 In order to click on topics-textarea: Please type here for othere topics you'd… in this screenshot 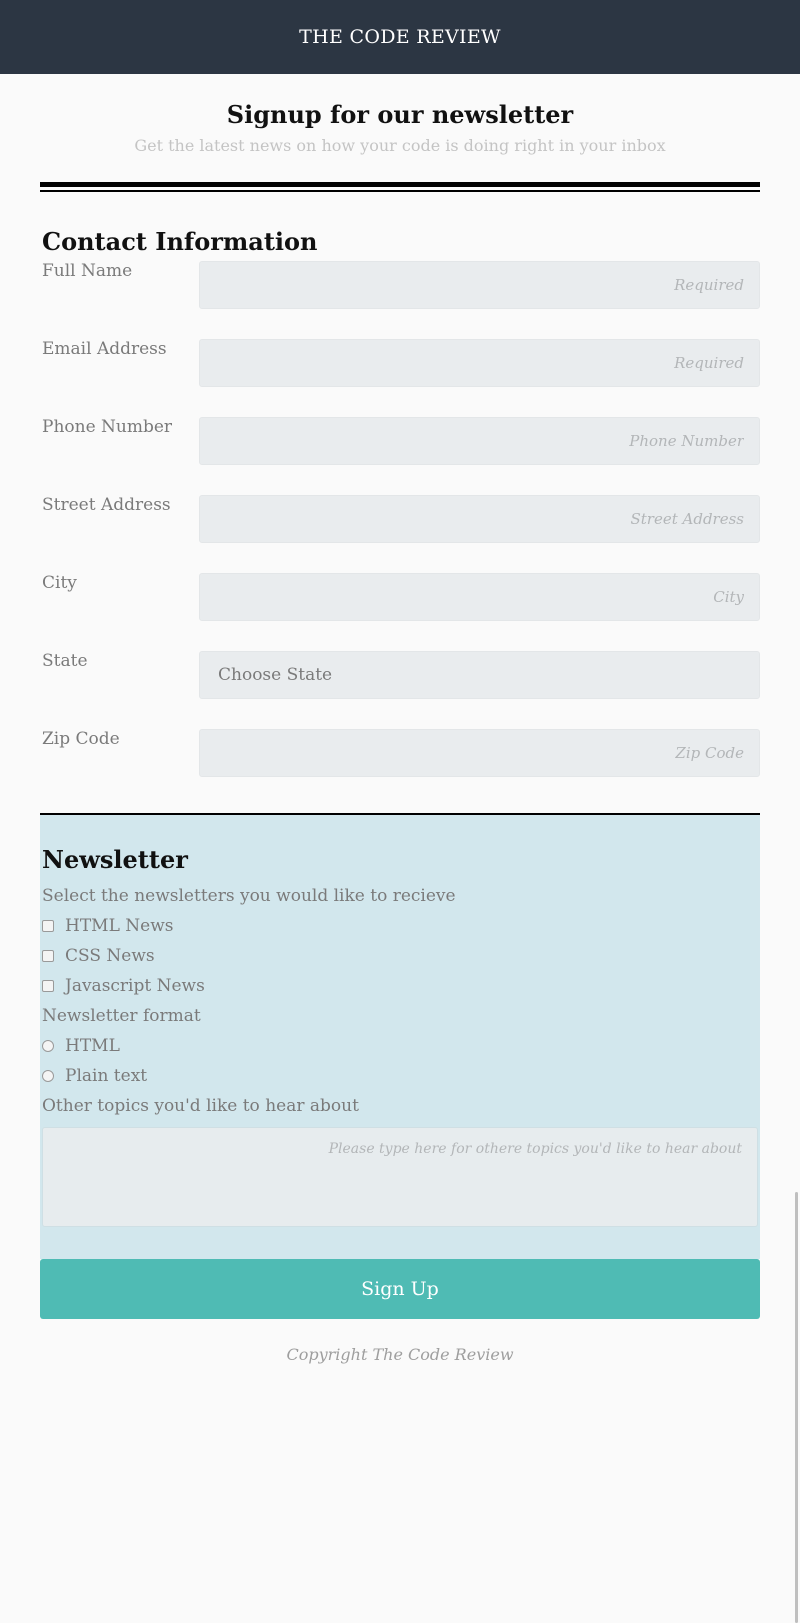, I will do `click(400, 1177)`.